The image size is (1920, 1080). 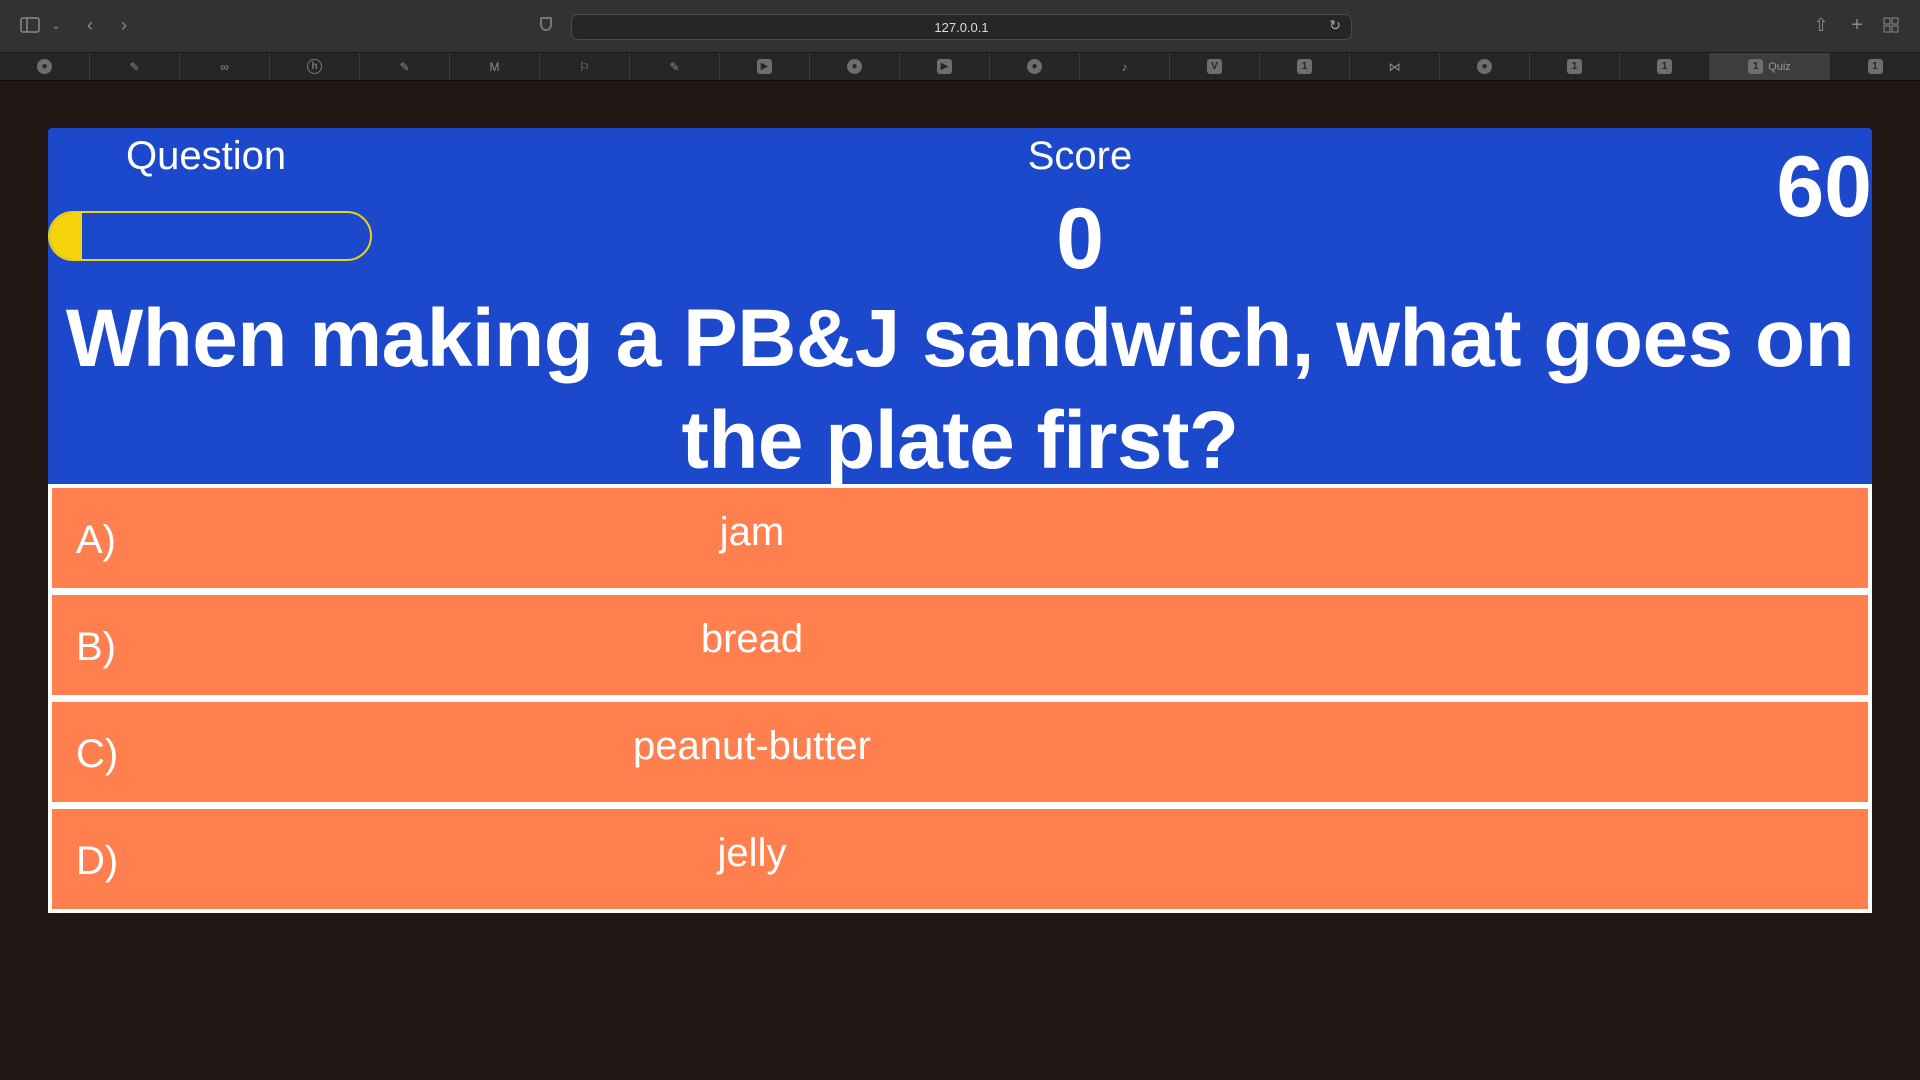 I want to click on tab-quiz-active: 1 Quiz, so click(x=1770, y=66).